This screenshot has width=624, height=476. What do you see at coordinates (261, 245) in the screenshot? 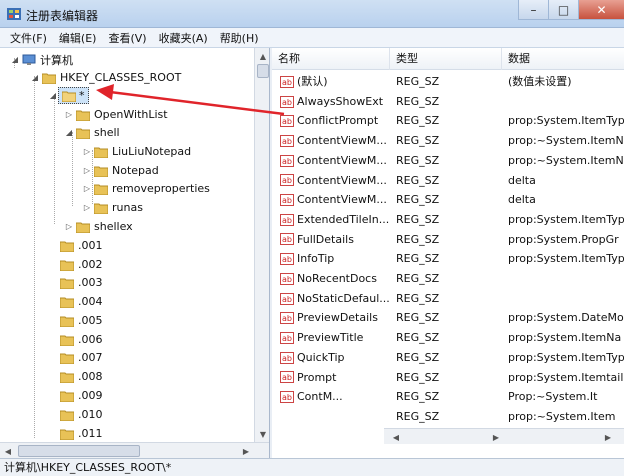
I see `tree-vertical-scrollbar: ▲ ▼` at bounding box center [261, 245].